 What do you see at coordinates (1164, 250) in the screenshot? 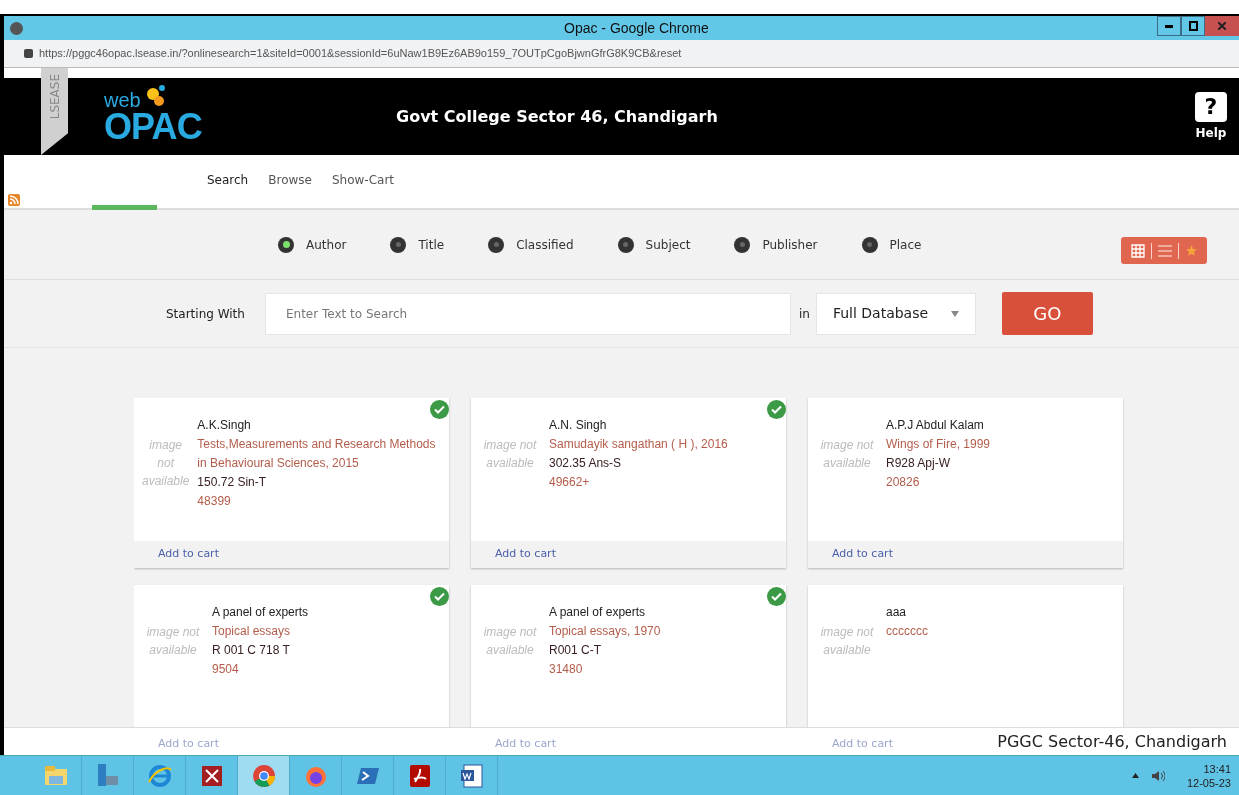
I see `view-toggle` at bounding box center [1164, 250].